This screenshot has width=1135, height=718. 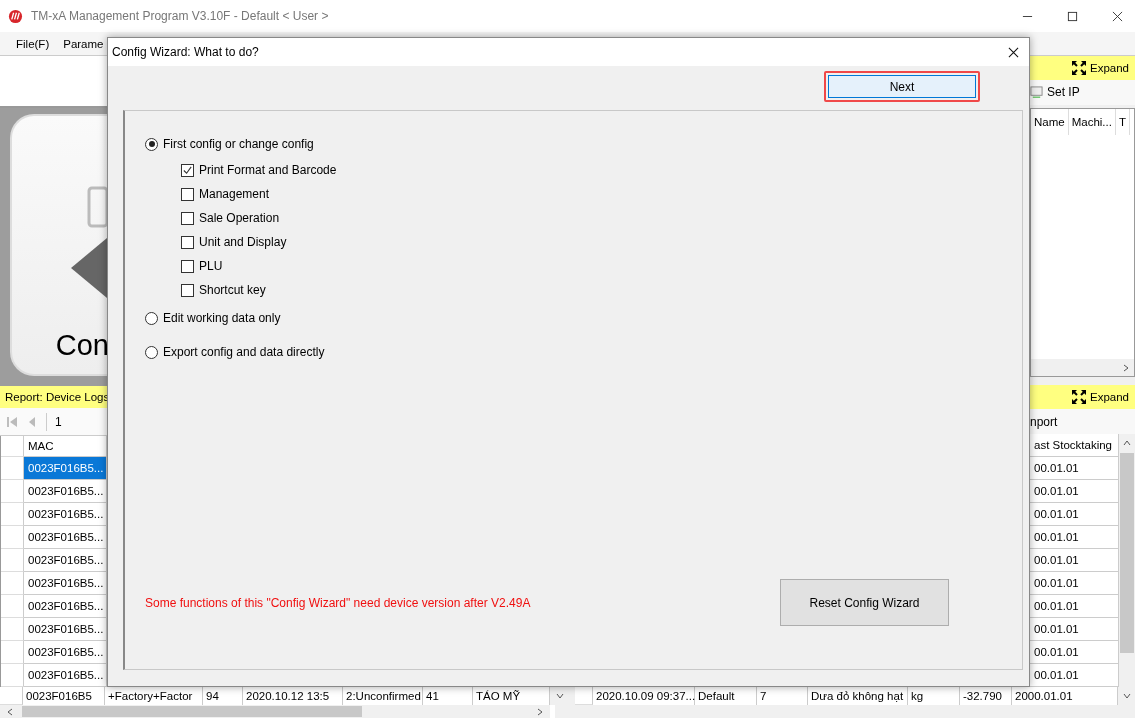 What do you see at coordinates (58, 245) in the screenshot?
I see `function-card: Con` at bounding box center [58, 245].